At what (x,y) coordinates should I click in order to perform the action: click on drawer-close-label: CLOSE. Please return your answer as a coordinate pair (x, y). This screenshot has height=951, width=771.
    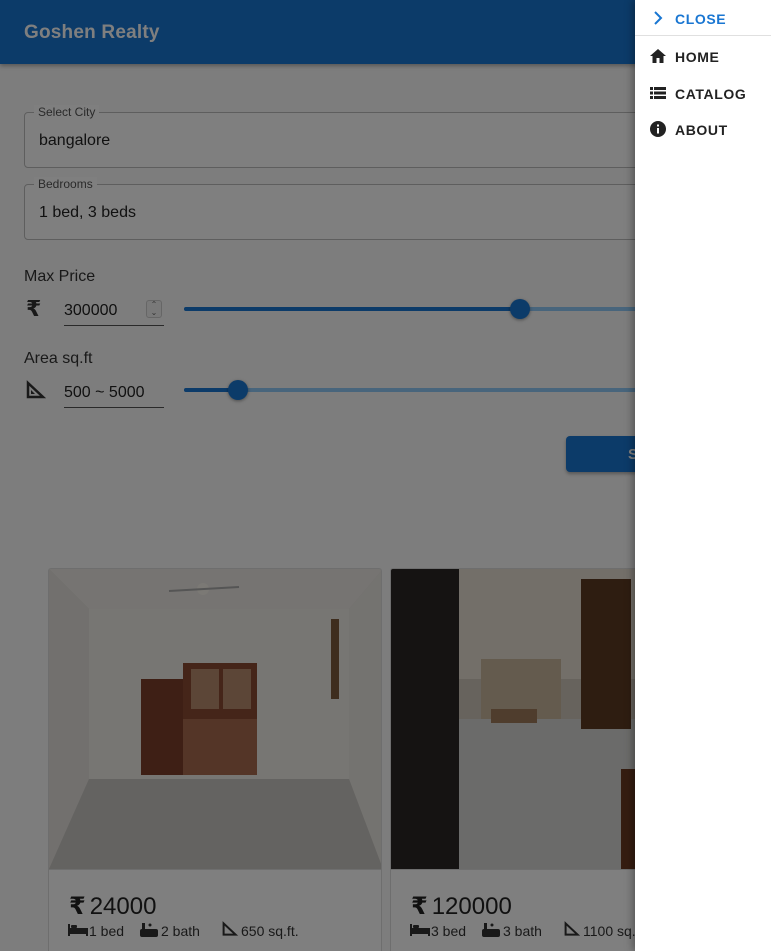
    Looking at the image, I should click on (701, 19).